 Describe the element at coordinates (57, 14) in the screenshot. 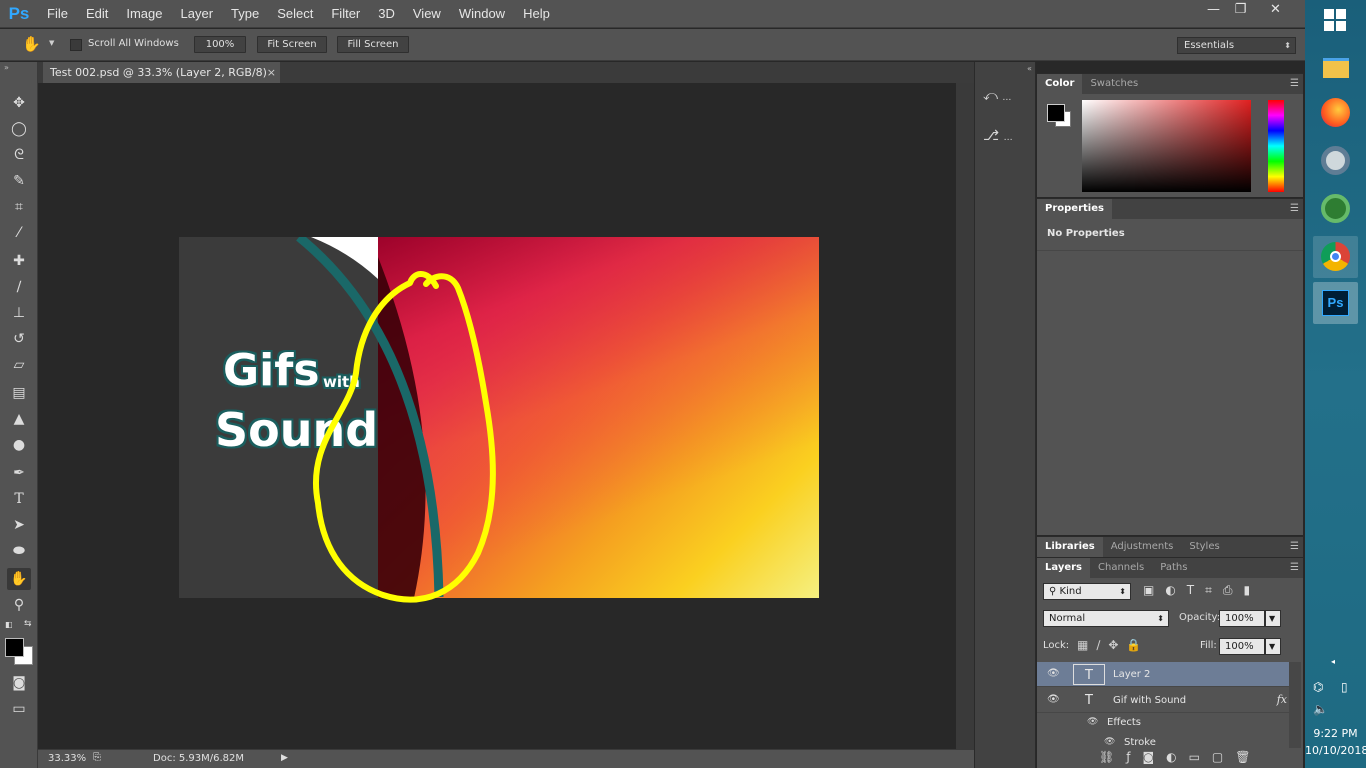

I see `menu-file: File` at that location.